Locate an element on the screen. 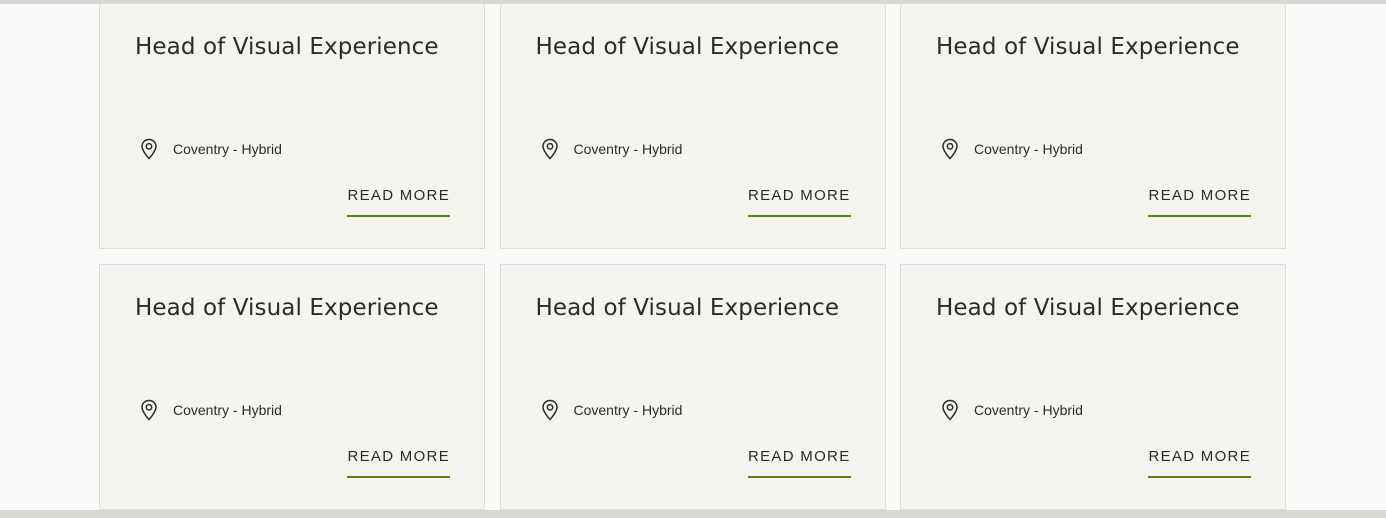 This screenshot has height=518, width=1386. bottom-section-divider is located at coordinates (693, 514).